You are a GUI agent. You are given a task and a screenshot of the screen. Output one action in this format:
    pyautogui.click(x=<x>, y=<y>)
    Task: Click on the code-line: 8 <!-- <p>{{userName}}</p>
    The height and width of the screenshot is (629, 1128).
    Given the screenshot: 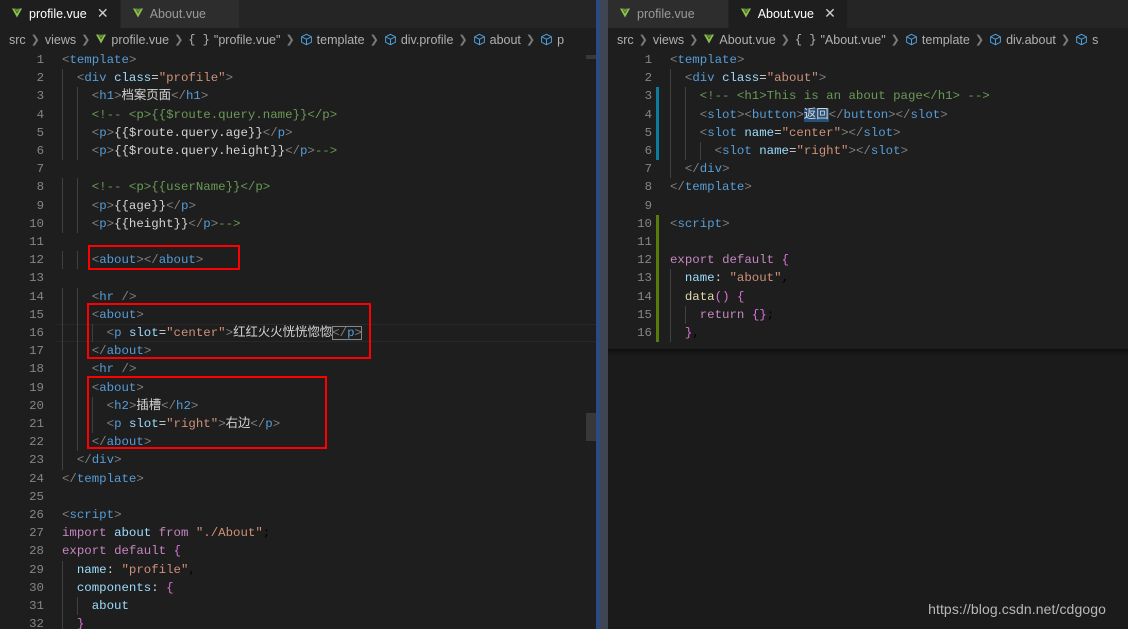 What is the action you would take?
    pyautogui.click(x=304, y=187)
    